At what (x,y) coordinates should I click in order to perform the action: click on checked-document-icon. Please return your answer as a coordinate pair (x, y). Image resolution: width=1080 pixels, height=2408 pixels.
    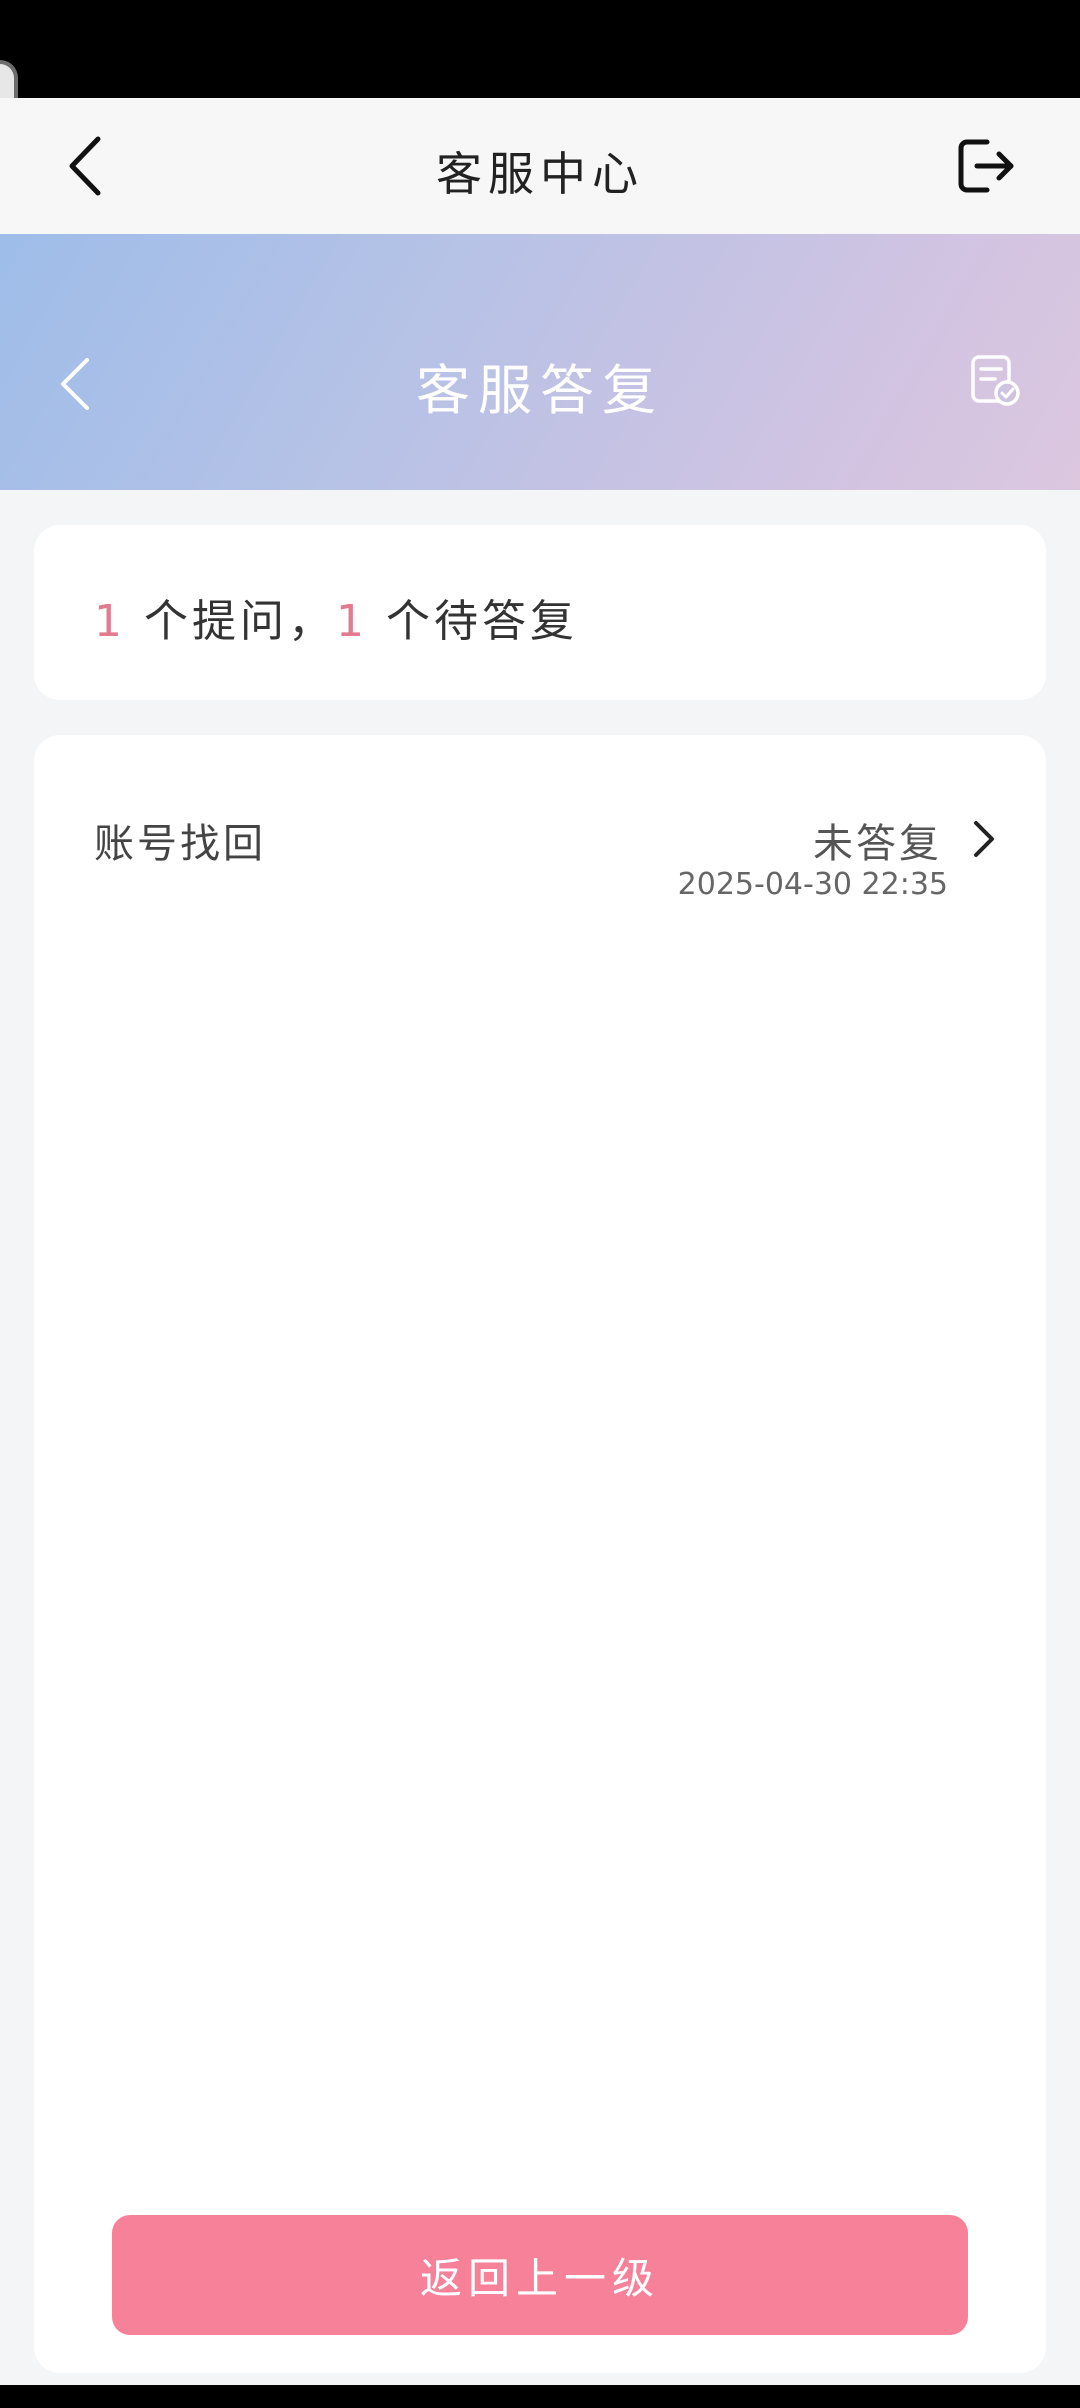
    Looking at the image, I should click on (995, 380).